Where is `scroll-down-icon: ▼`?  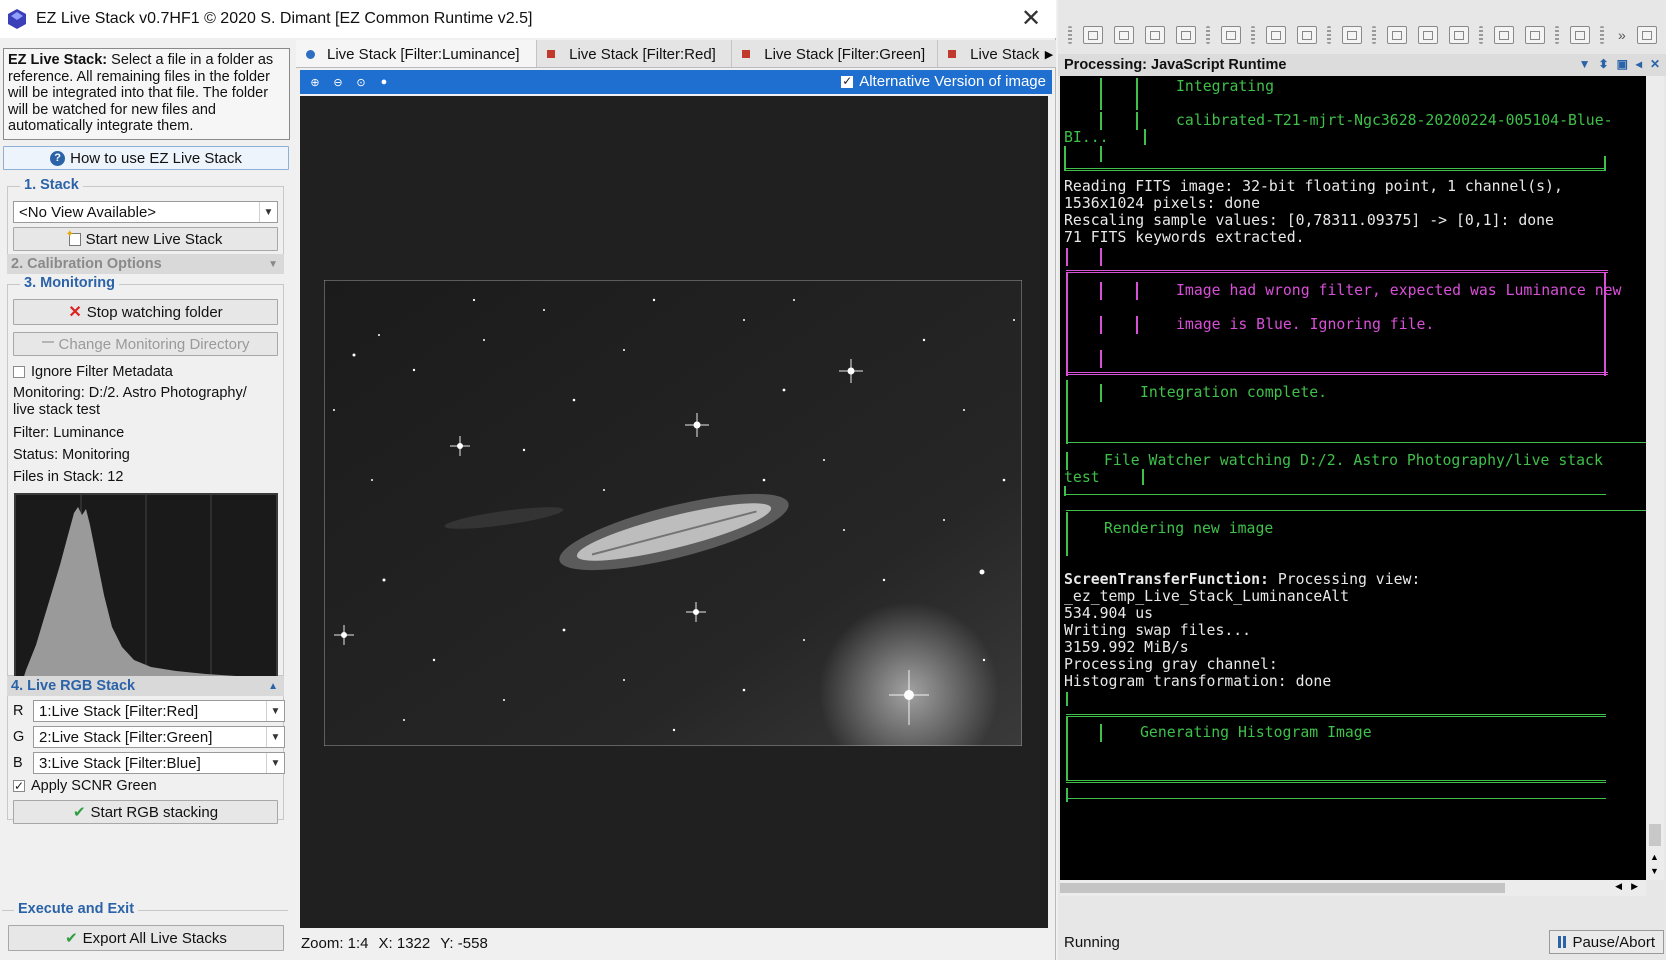 scroll-down-icon: ▼ is located at coordinates (1654, 871).